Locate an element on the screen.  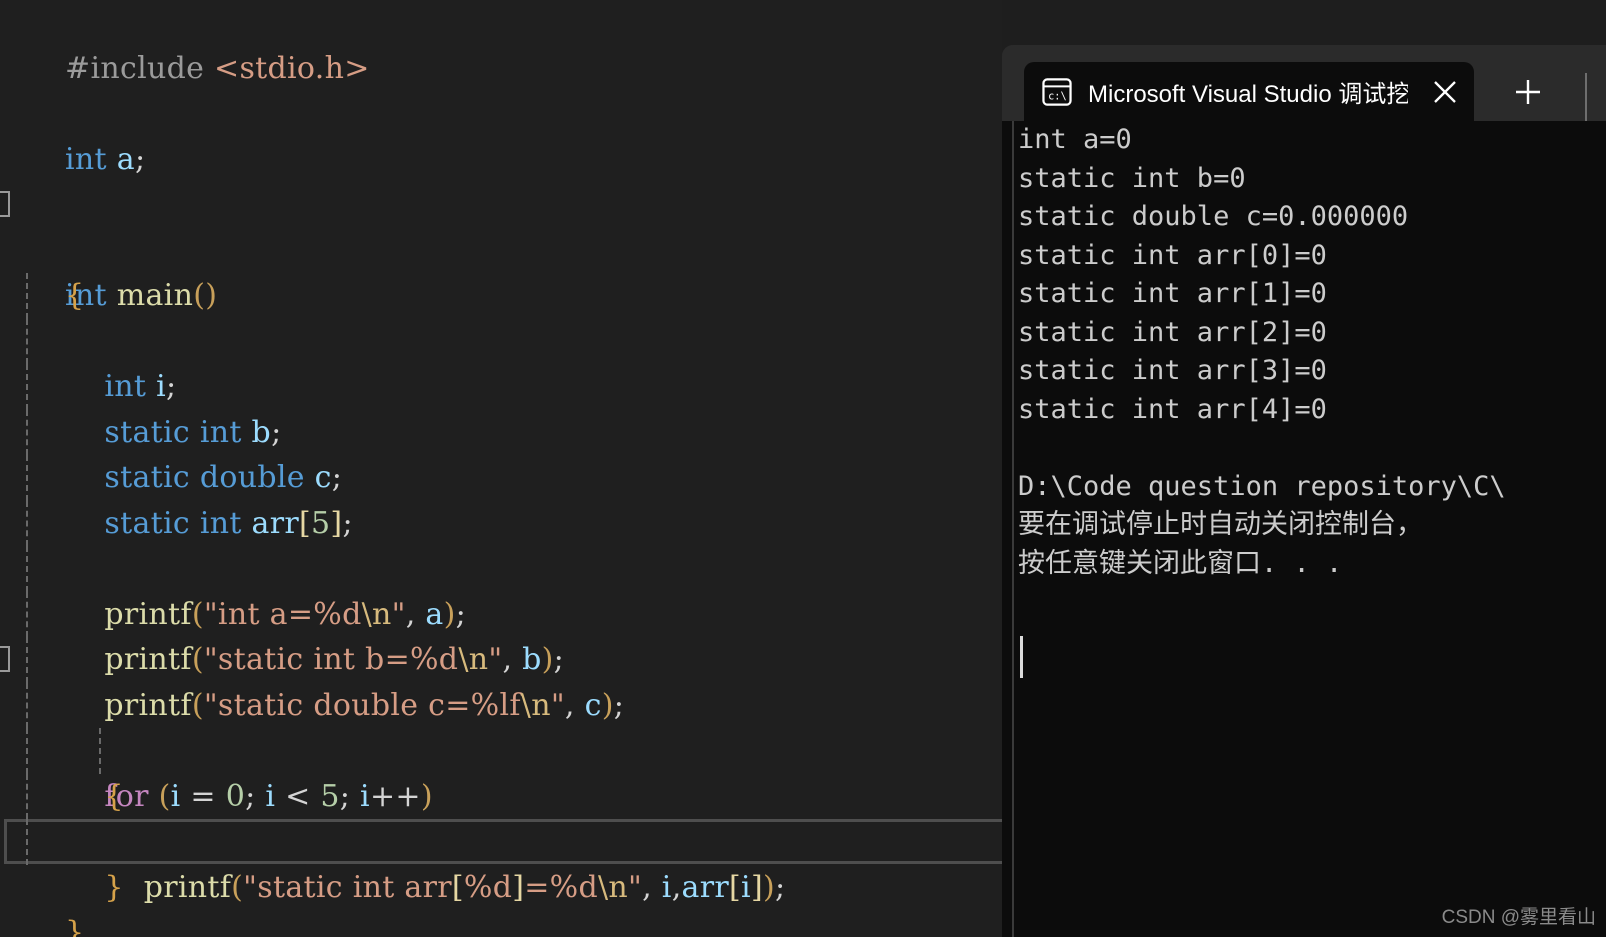
code-line-text: printf("static int b=%d\n", b); is located at coordinates (334, 659).